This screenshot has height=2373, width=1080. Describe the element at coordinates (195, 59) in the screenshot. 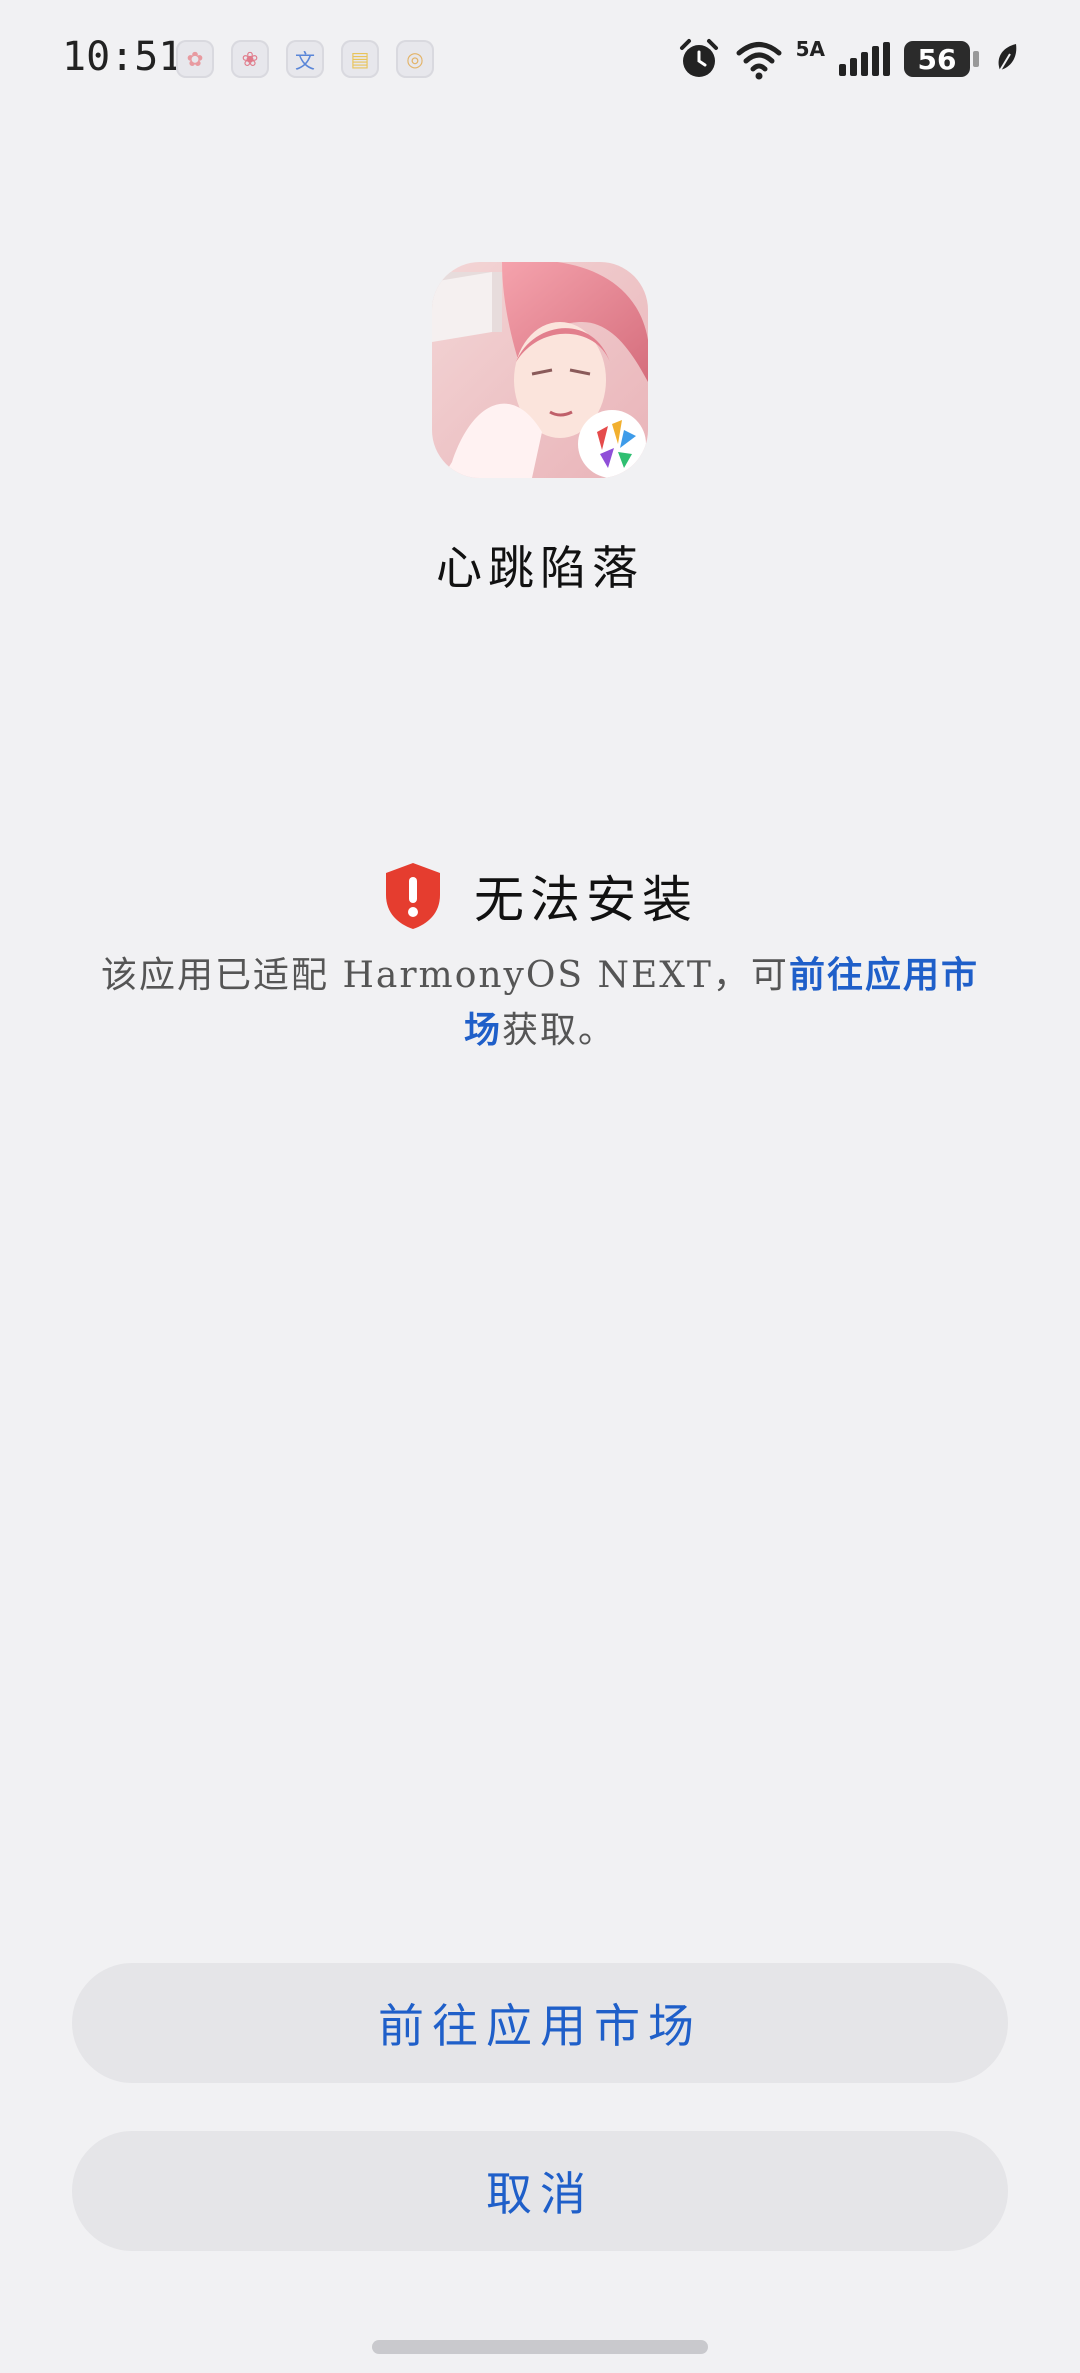

I see `app-notification-icon-1: ✿` at that location.